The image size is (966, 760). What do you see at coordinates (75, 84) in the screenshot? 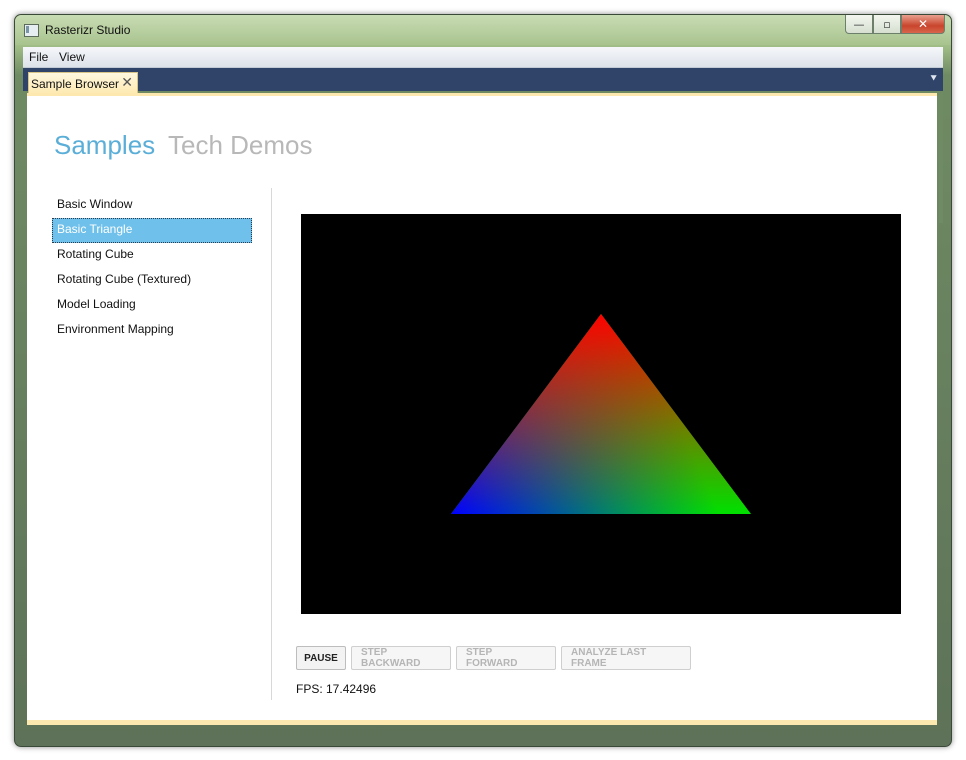
I see `tab-label: Sample Browser` at bounding box center [75, 84].